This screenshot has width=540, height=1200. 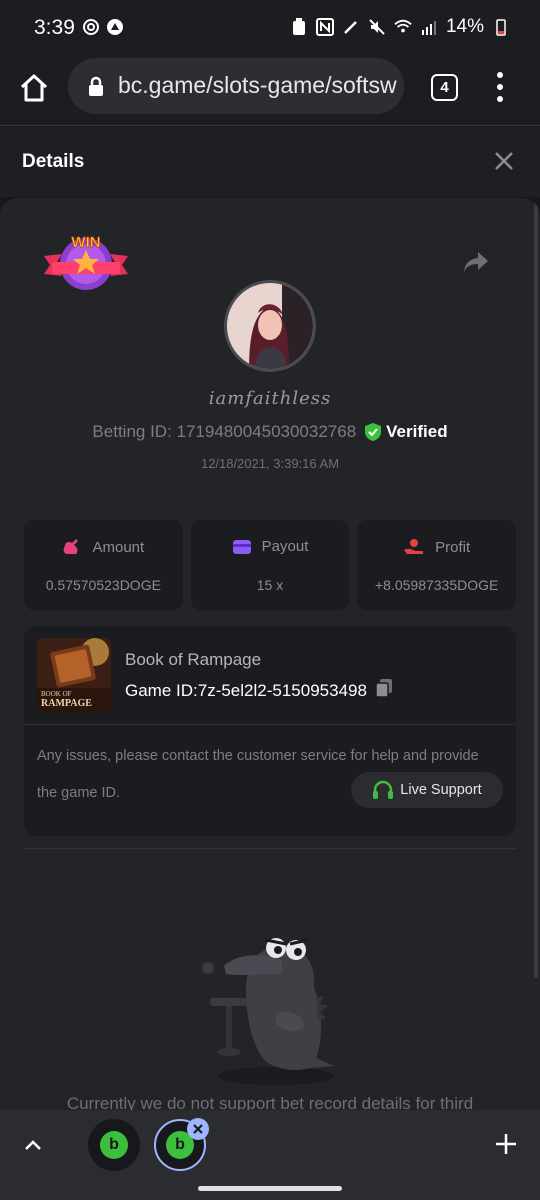 What do you see at coordinates (103, 565) in the screenshot?
I see `stat-amount: Amount 0.57570523DOGE` at bounding box center [103, 565].